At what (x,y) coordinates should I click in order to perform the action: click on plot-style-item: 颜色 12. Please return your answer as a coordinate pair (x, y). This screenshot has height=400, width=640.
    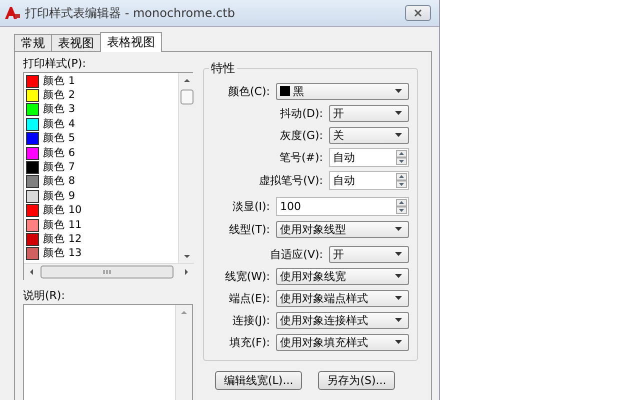
    Looking at the image, I should click on (101, 239).